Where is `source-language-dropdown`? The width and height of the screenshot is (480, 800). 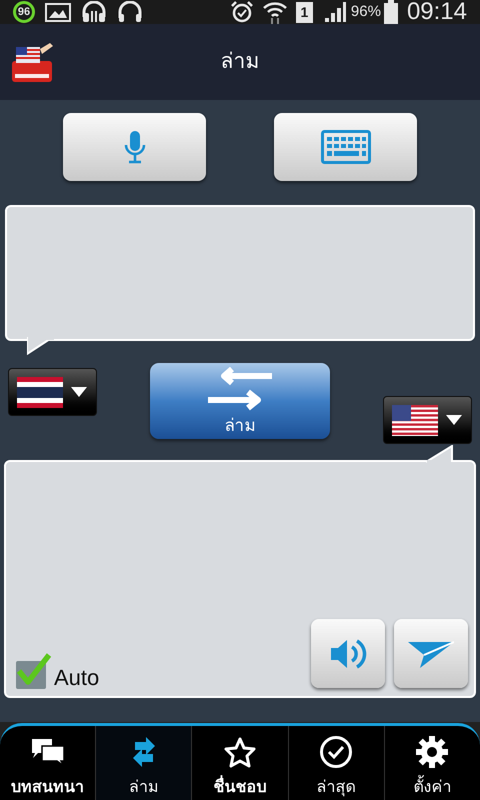
source-language-dropdown is located at coordinates (52, 392).